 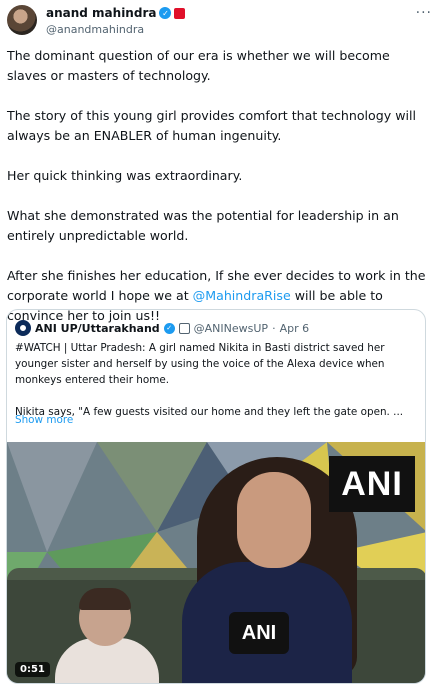 What do you see at coordinates (372, 484) in the screenshot?
I see `ani-logo: ANI` at bounding box center [372, 484].